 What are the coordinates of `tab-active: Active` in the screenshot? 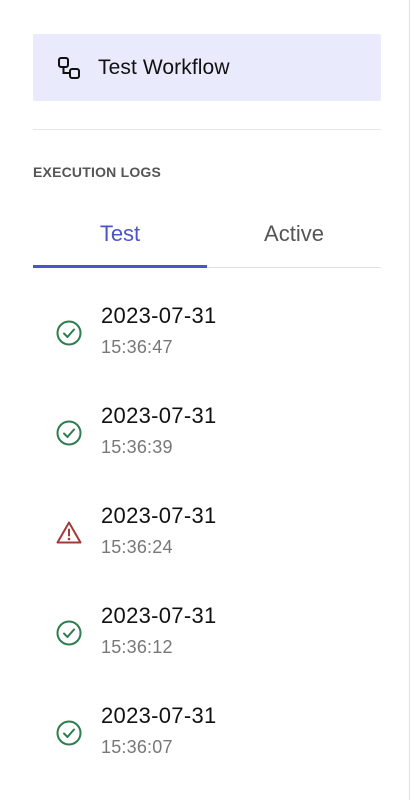 It's located at (294, 238).